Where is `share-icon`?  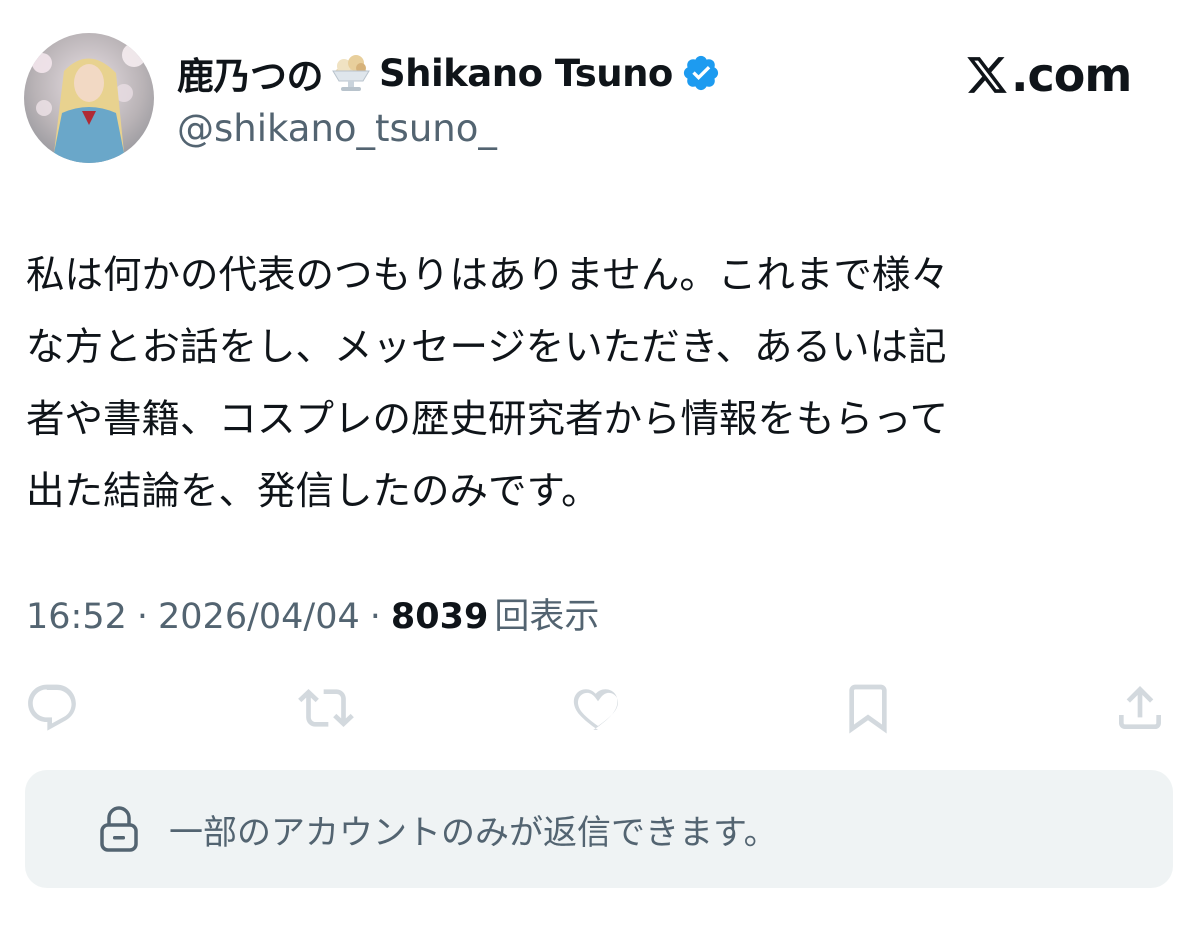
share-icon is located at coordinates (1140, 707).